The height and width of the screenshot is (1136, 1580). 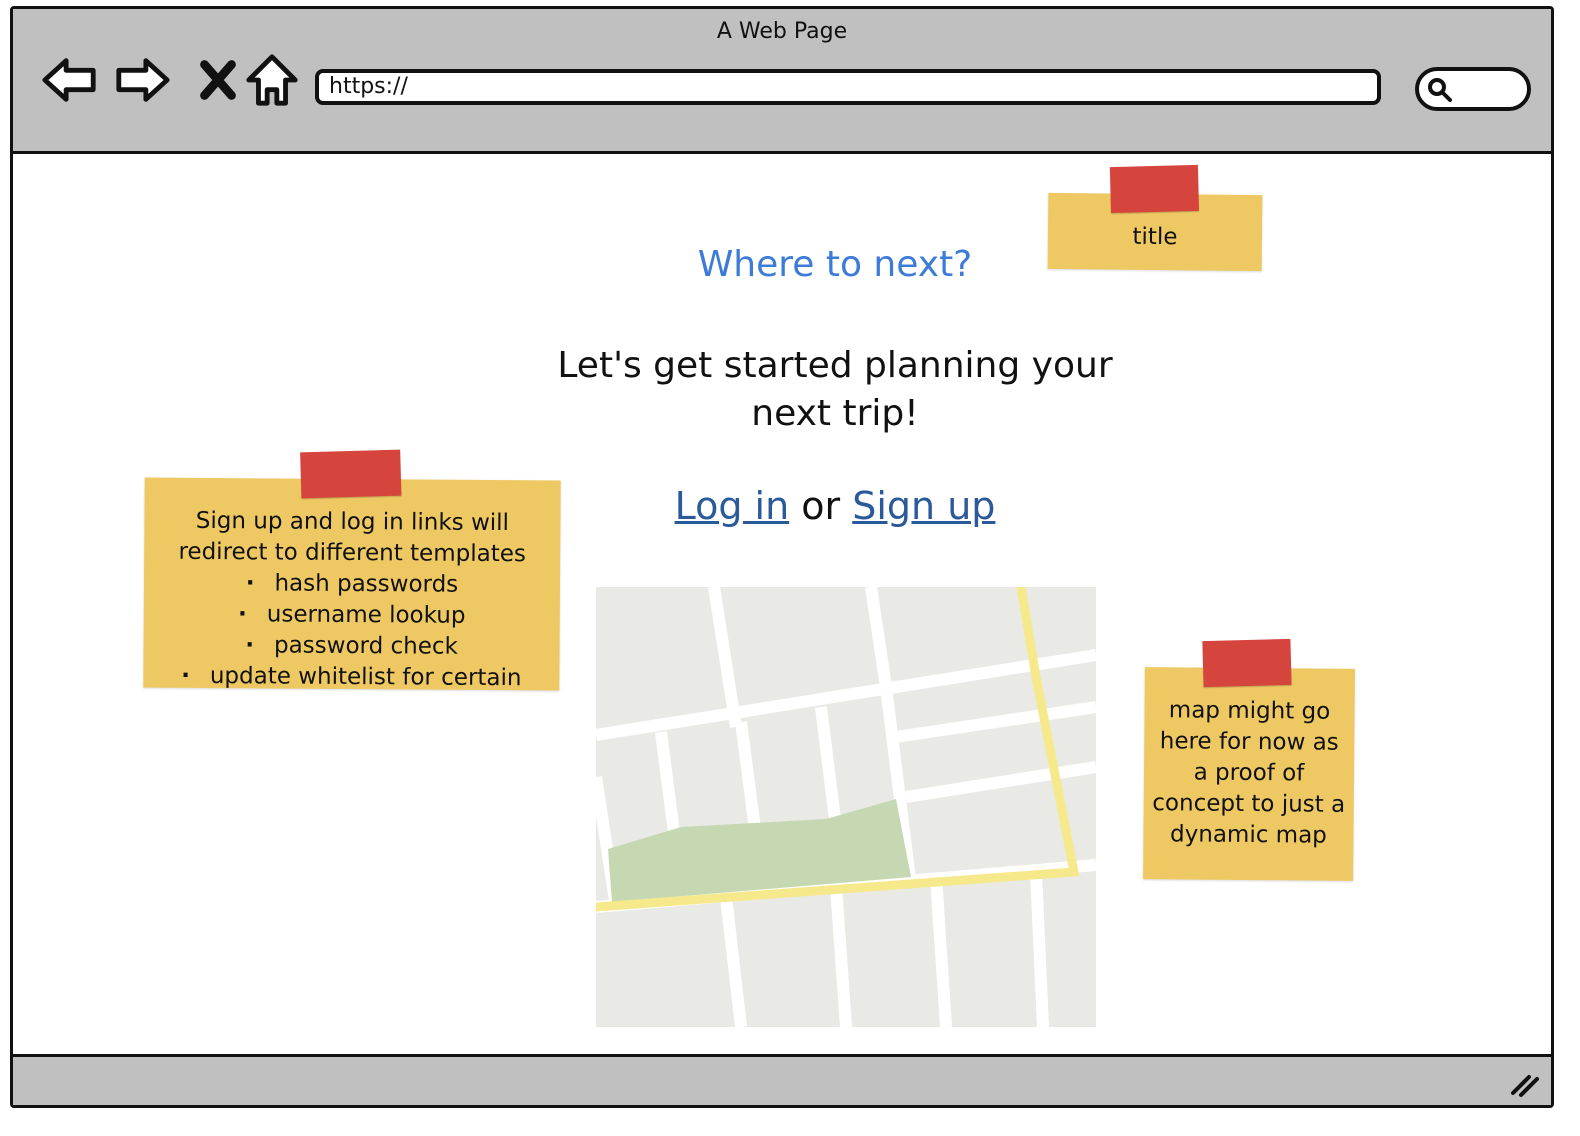 I want to click on note-bullet: update whitelist for certain, so click(x=351, y=678).